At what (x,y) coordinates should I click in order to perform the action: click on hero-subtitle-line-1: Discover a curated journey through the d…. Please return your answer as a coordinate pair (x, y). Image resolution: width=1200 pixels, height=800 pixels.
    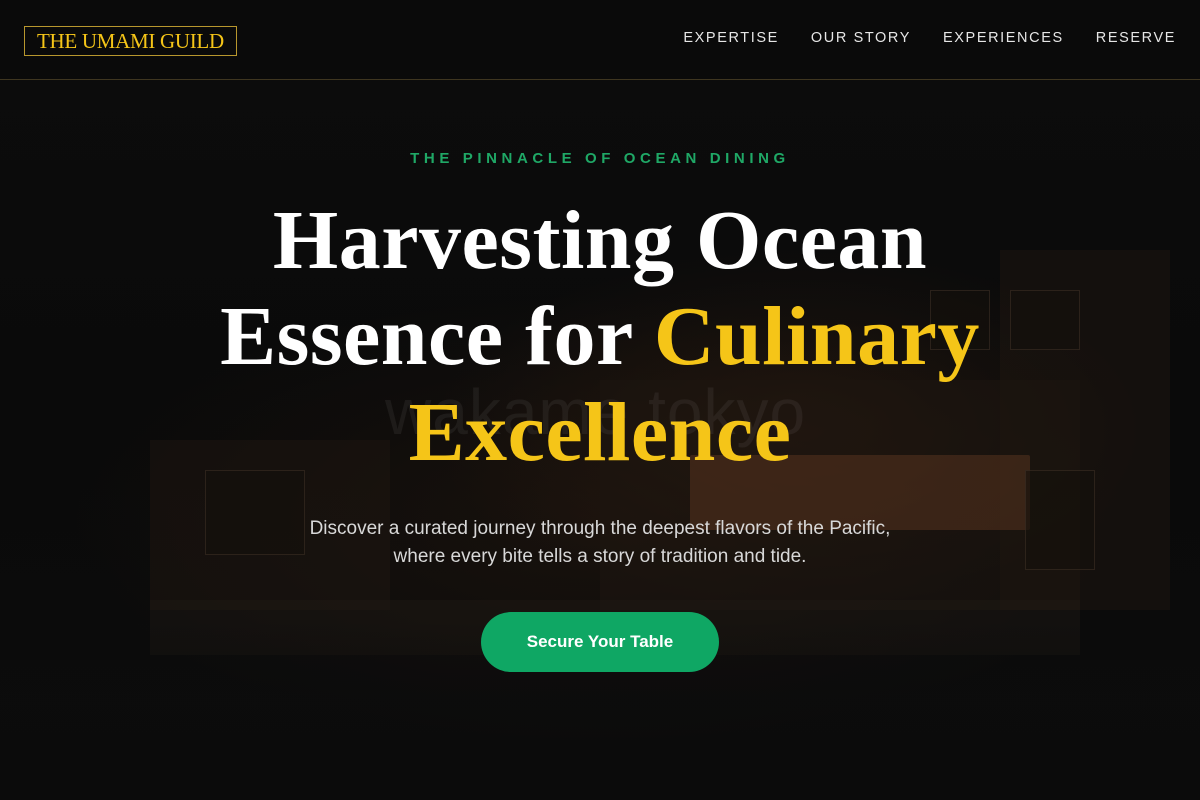
    Looking at the image, I should click on (600, 528).